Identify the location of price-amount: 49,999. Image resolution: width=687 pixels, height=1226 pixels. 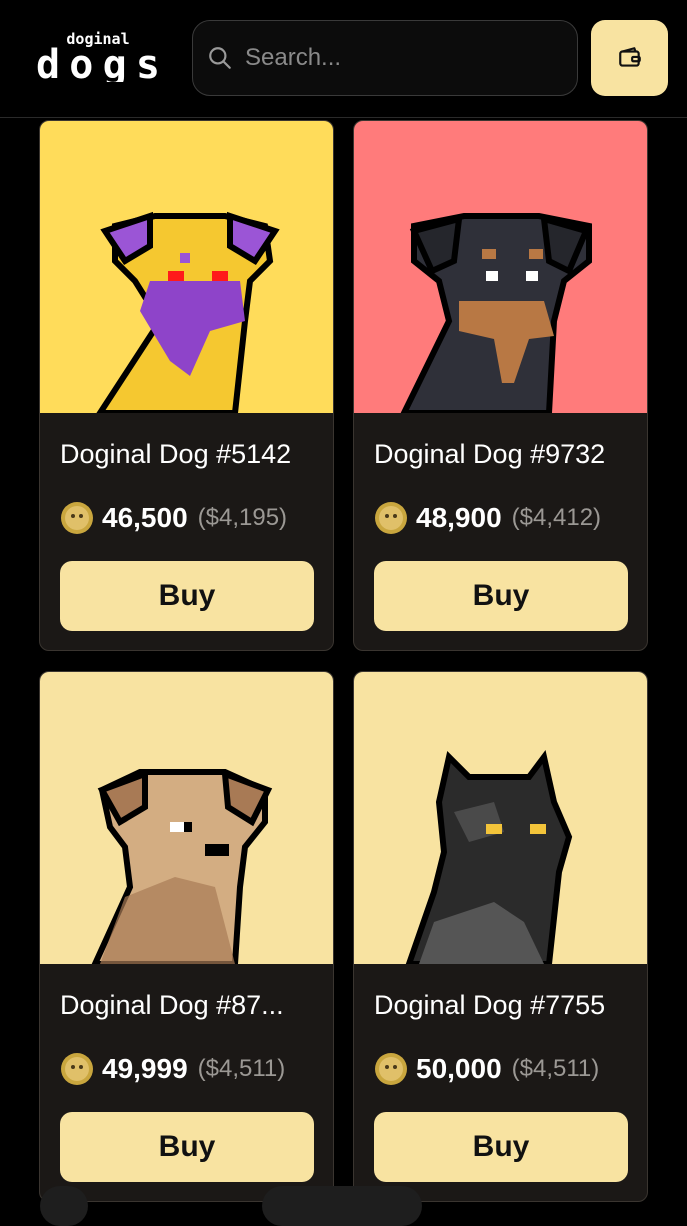
(145, 1068).